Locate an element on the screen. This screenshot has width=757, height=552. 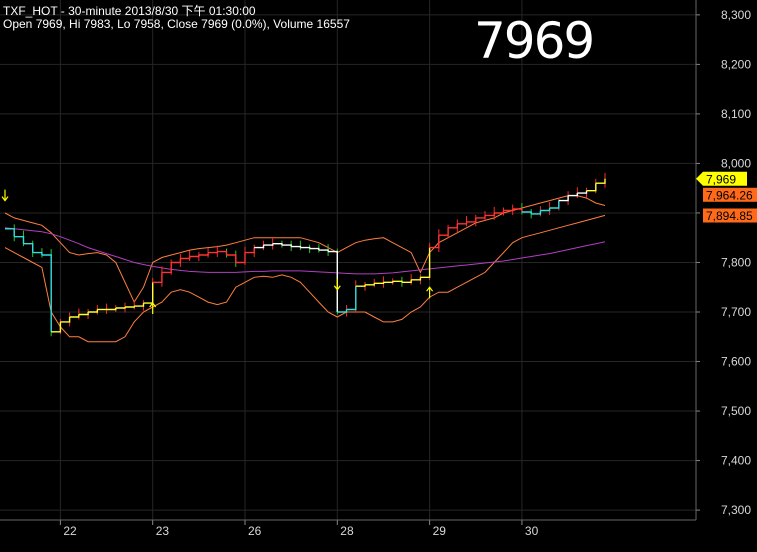
x-tick-label: 30 is located at coordinates (532, 531).